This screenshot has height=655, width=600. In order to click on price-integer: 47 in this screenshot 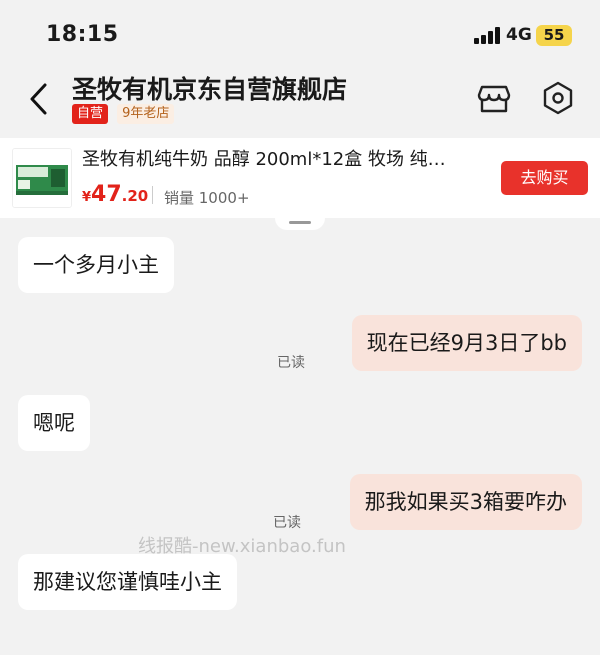, I will do `click(106, 194)`.